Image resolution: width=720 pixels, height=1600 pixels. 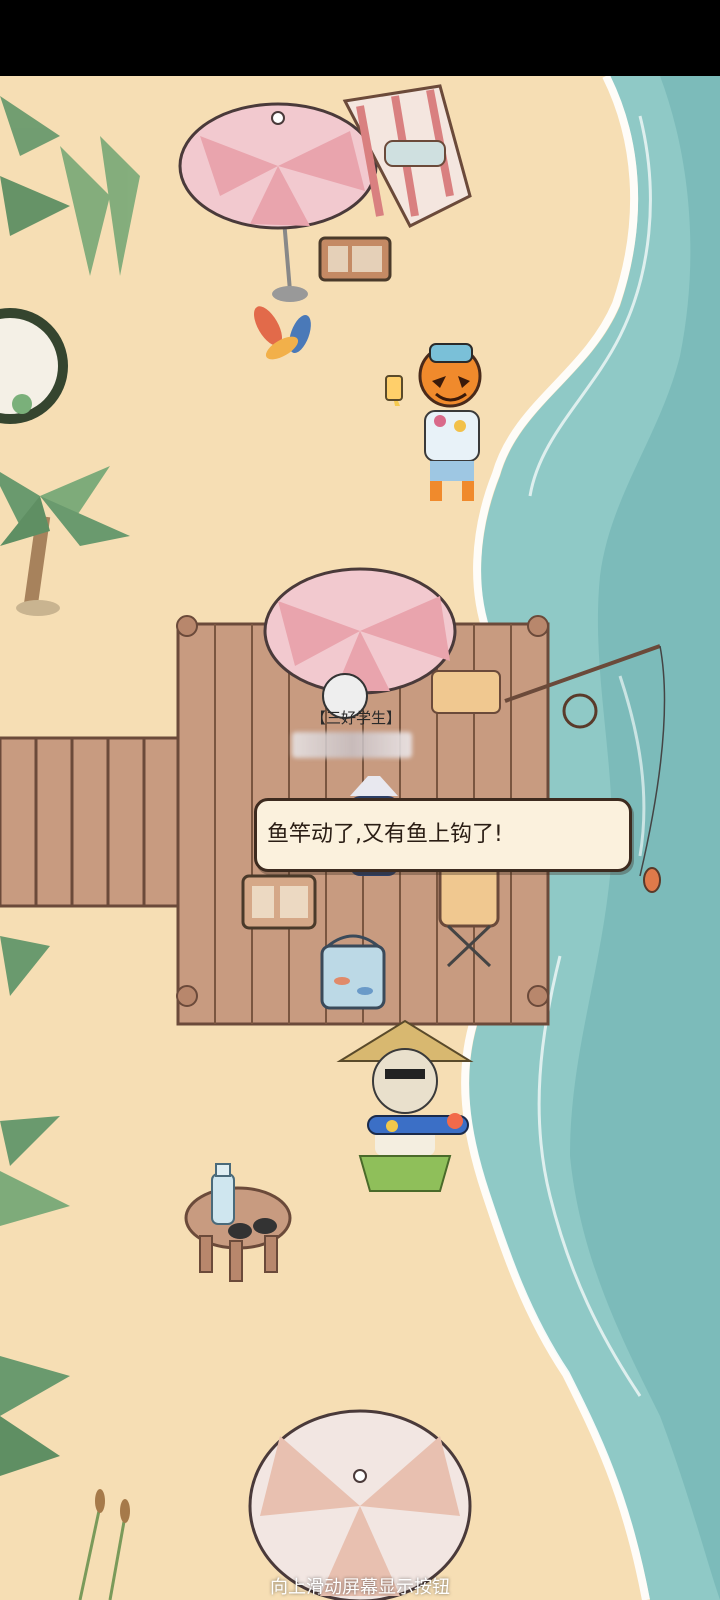 What do you see at coordinates (466, 692) in the screenshot?
I see `dock-chair` at bounding box center [466, 692].